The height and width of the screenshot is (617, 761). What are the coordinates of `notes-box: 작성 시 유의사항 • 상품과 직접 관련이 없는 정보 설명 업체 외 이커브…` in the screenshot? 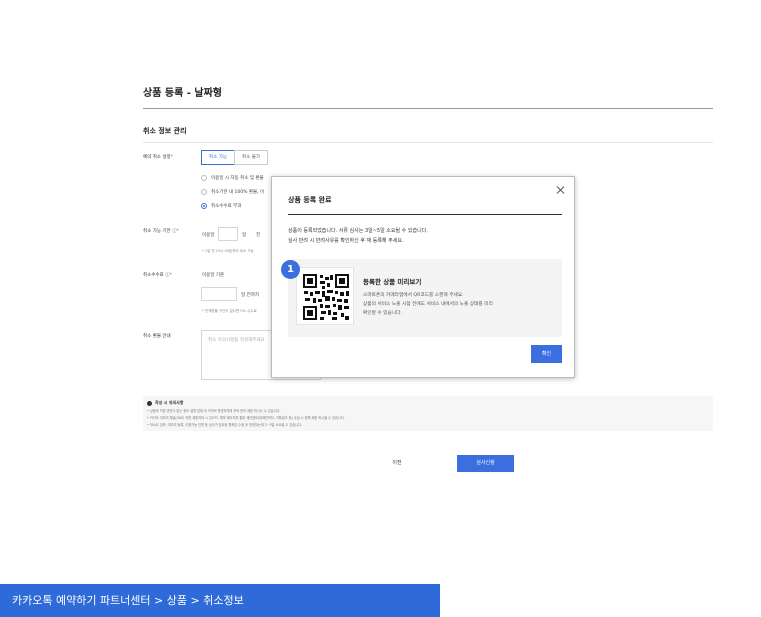 It's located at (428, 413).